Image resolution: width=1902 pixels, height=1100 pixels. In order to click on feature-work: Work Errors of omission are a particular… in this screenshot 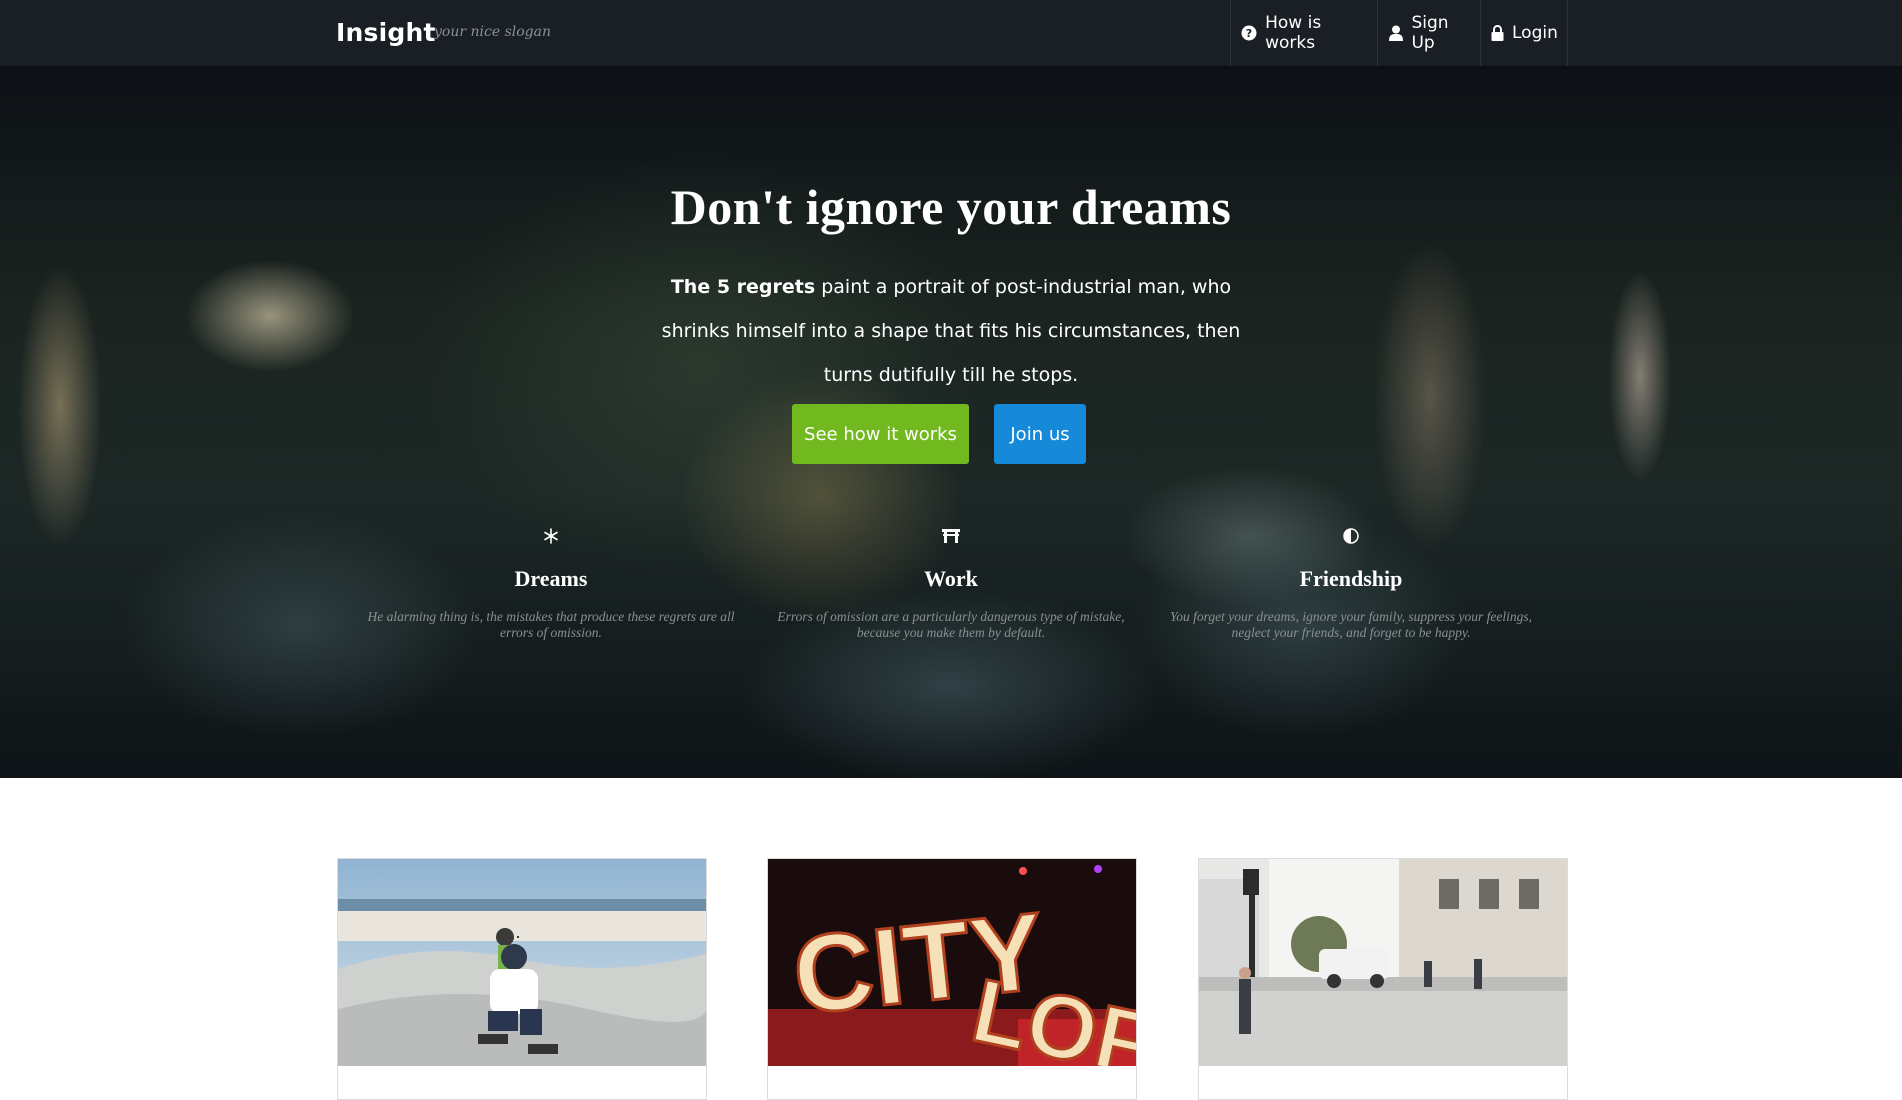, I will do `click(951, 581)`.